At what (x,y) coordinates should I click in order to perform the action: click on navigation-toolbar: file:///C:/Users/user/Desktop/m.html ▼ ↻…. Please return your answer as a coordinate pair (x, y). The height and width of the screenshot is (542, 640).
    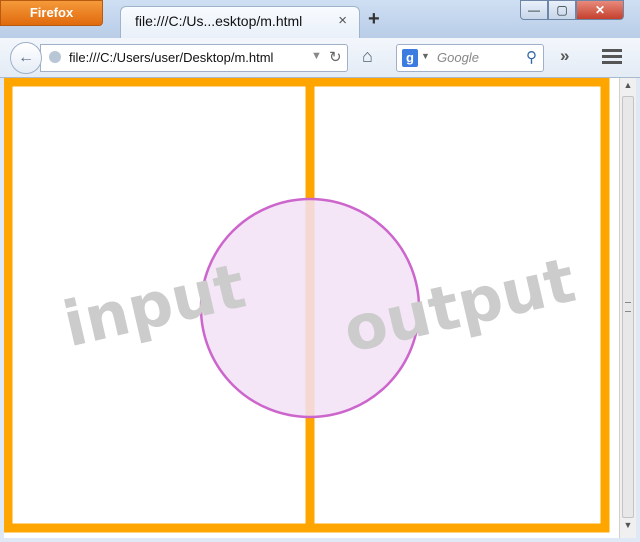
    Looking at the image, I should click on (320, 58).